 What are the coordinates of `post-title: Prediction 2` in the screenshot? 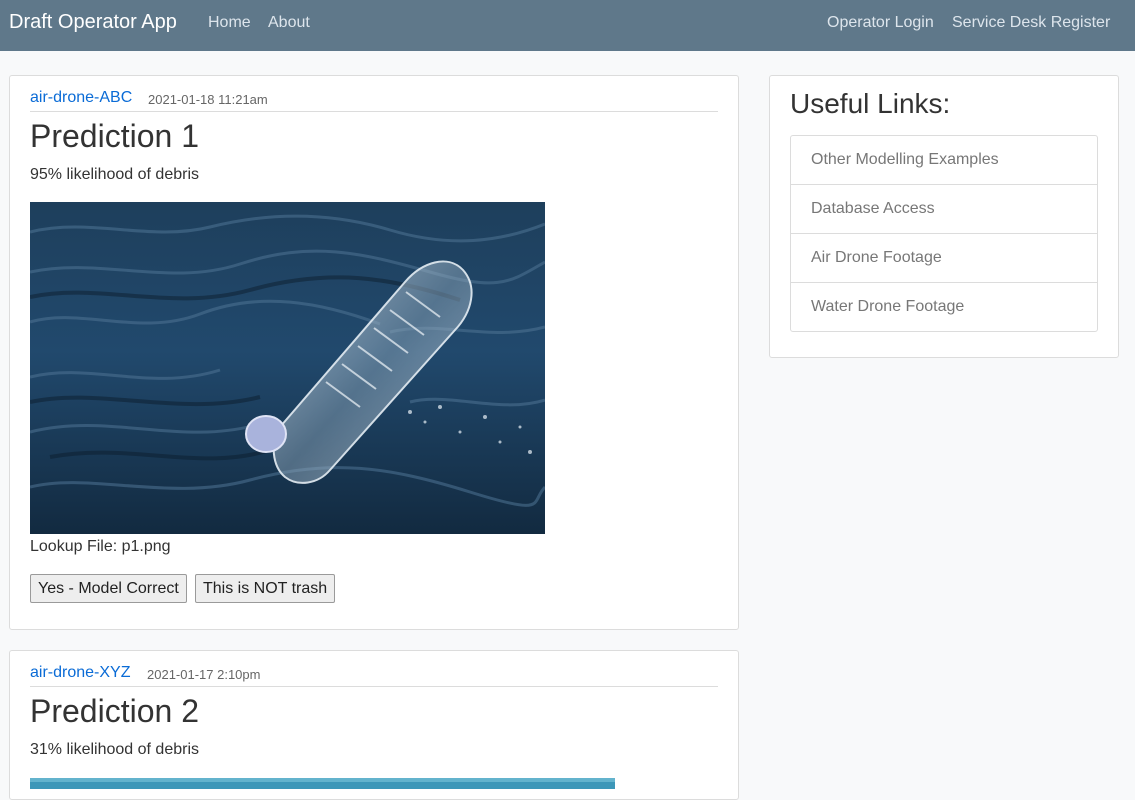 It's located at (114, 711).